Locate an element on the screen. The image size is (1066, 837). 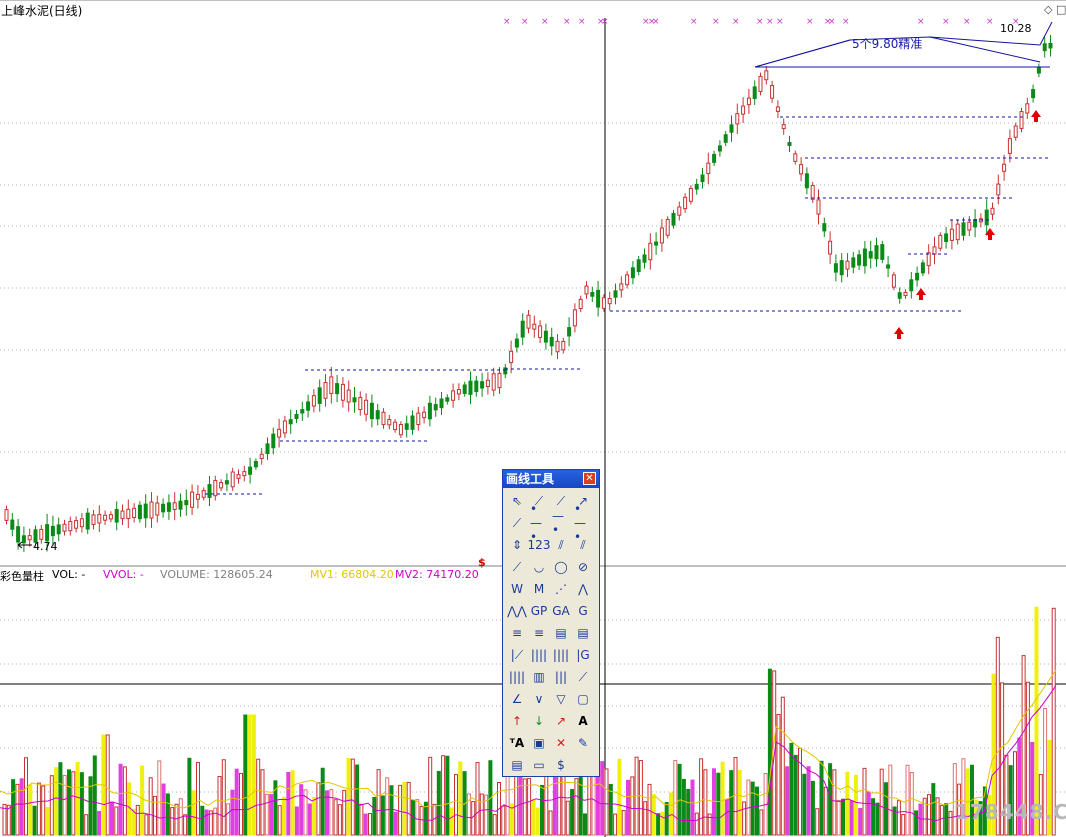
fibonacci-tool: ≡ is located at coordinates (517, 633).